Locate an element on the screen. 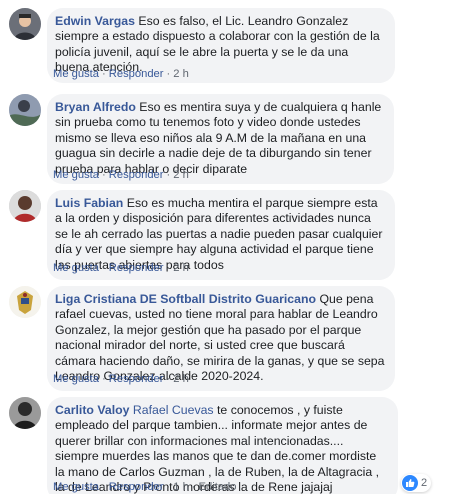  comment-mention: Rafael Cuevas is located at coordinates (173, 410).